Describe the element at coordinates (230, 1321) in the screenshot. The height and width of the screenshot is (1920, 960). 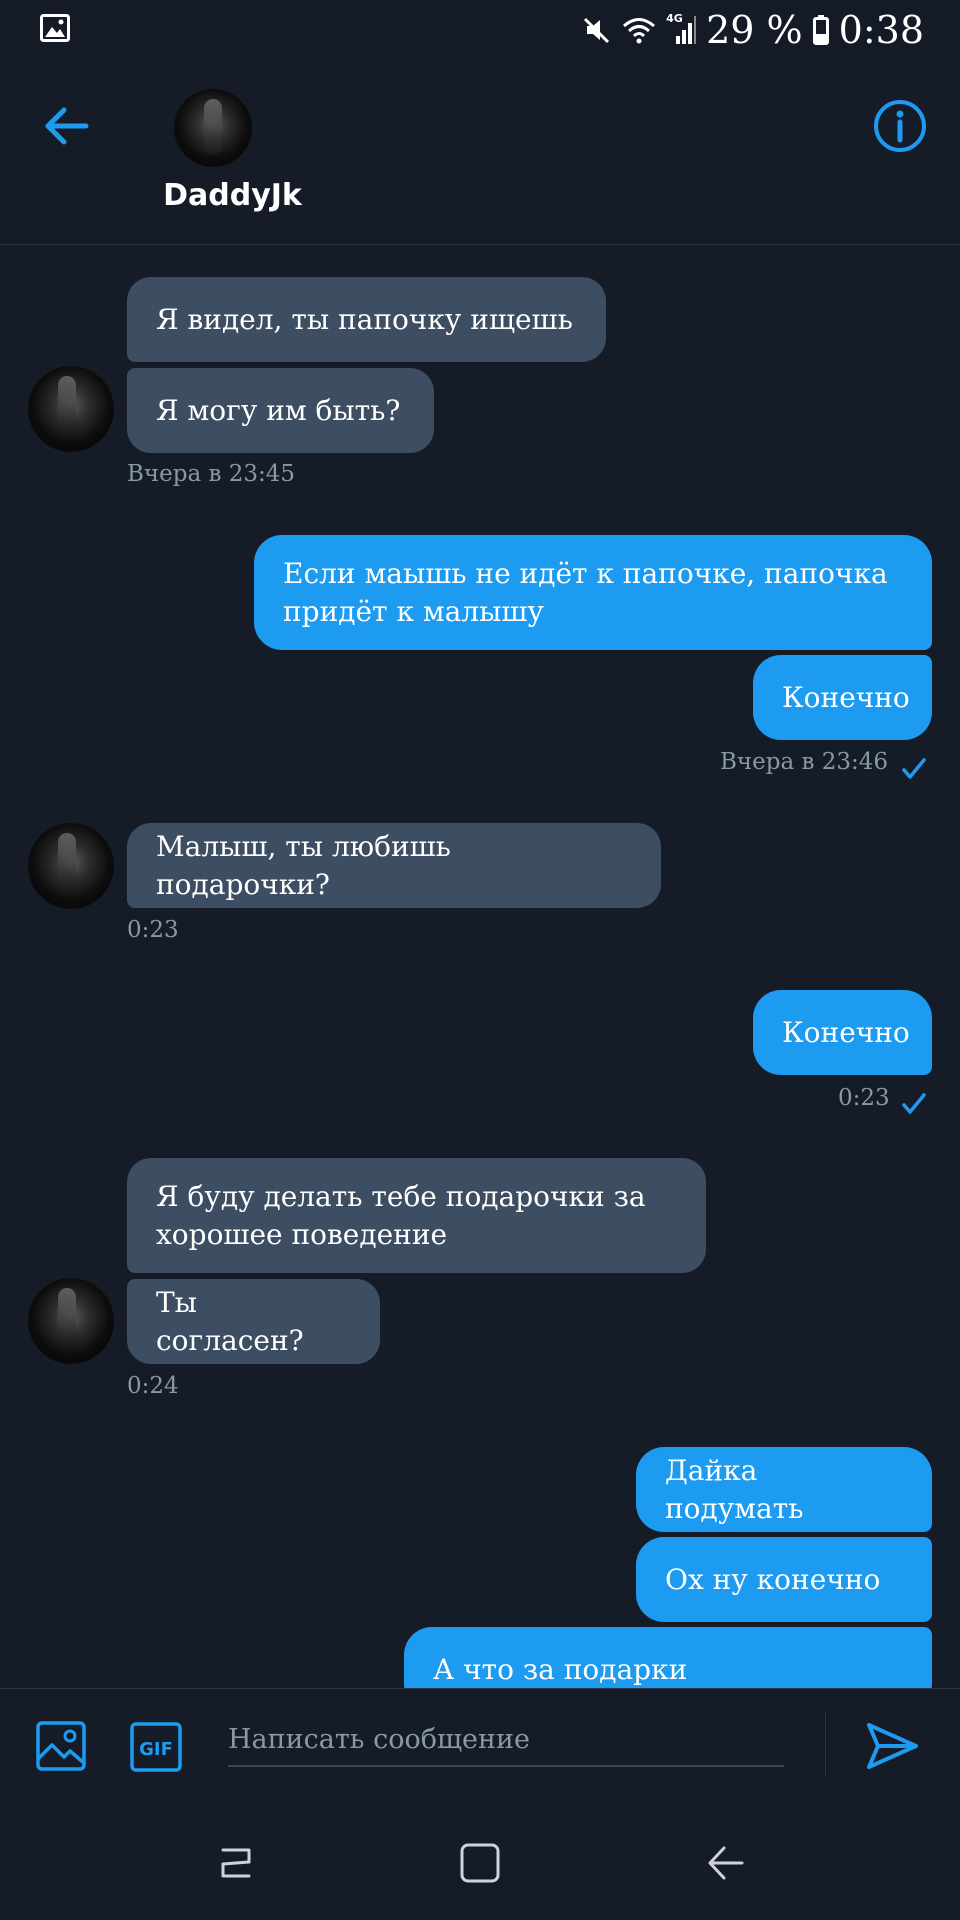
I see `message-text: Ты согласен?` at that location.